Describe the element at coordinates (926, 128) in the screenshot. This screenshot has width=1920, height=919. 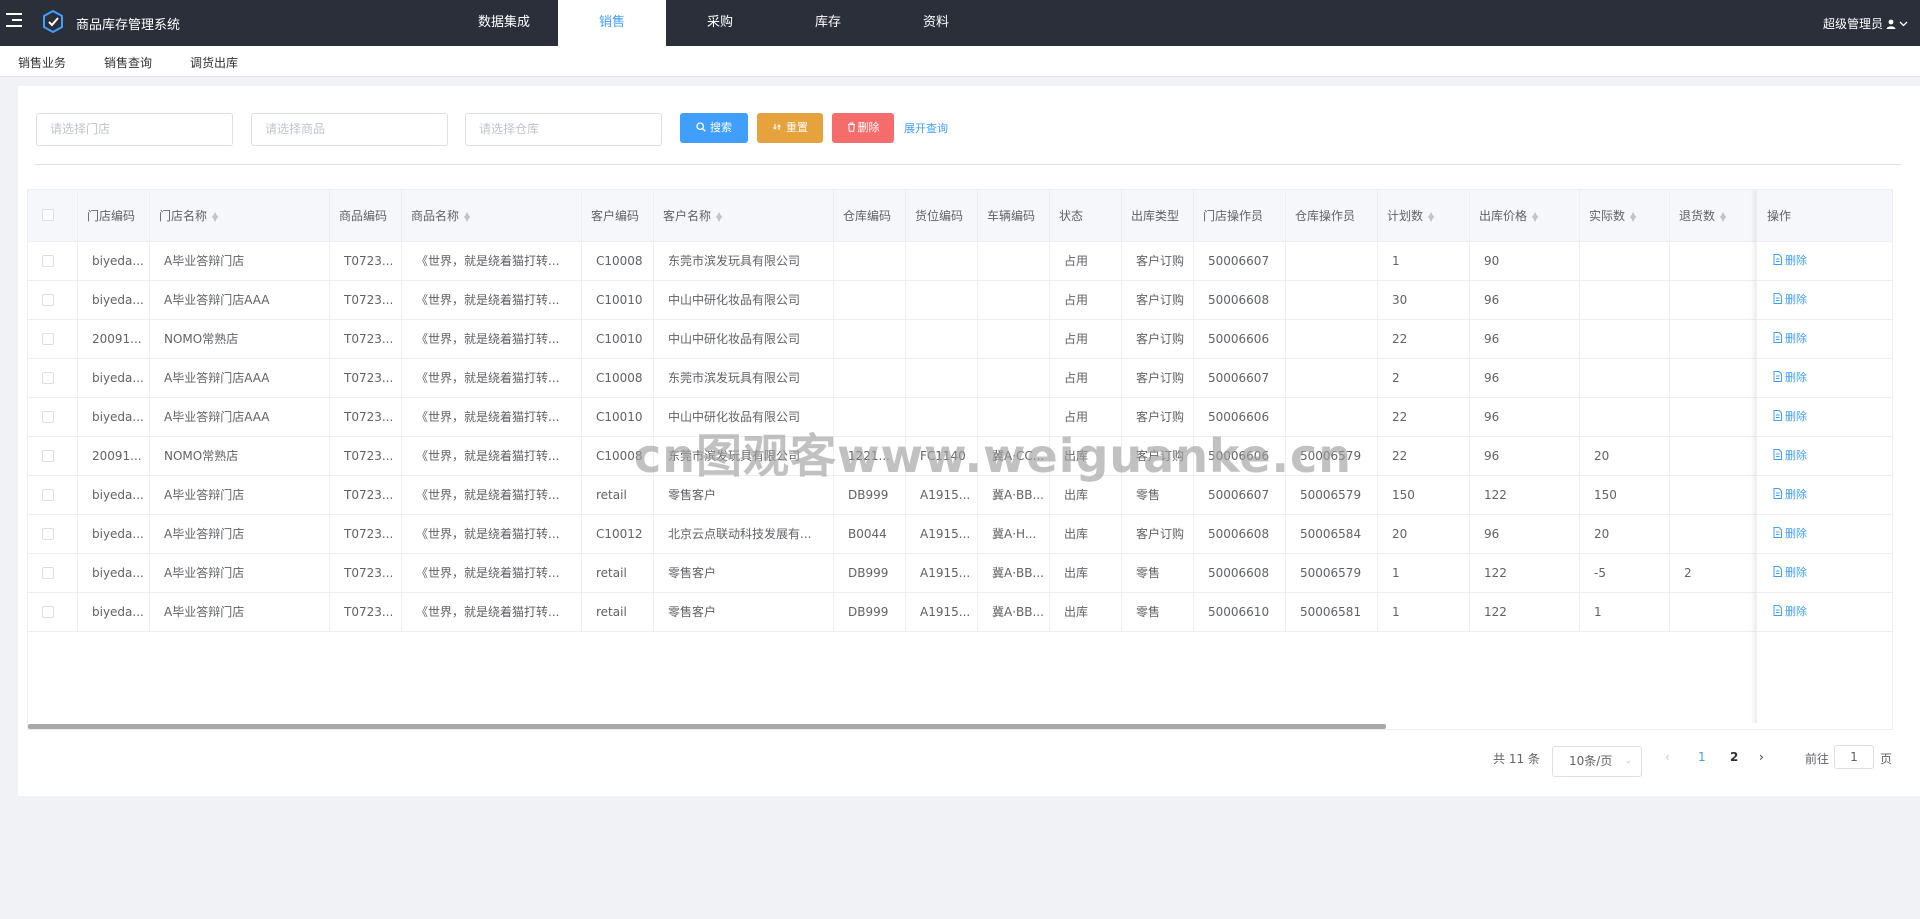
I see `expand-query-link: 展开查询` at that location.